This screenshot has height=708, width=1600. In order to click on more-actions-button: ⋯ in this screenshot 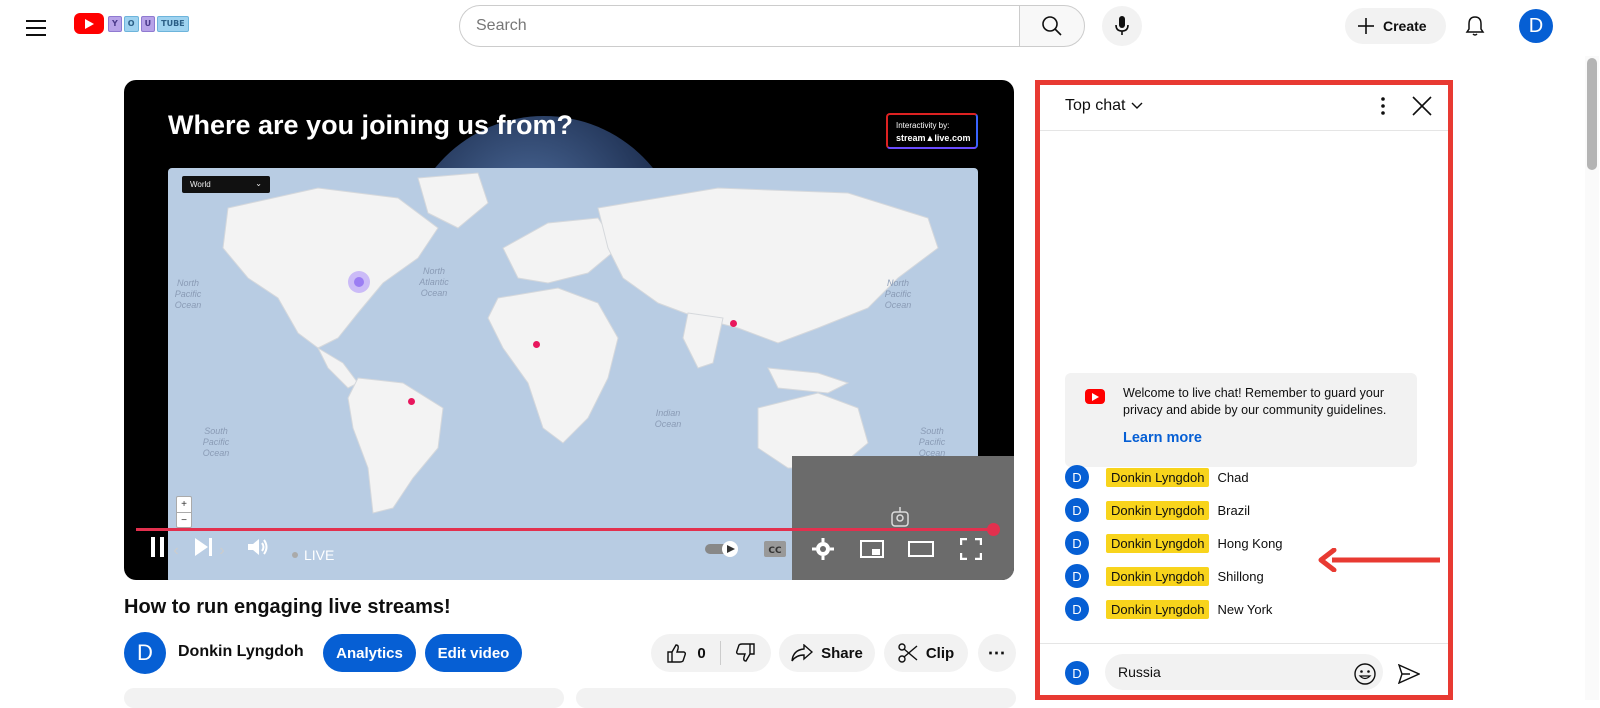, I will do `click(997, 653)`.